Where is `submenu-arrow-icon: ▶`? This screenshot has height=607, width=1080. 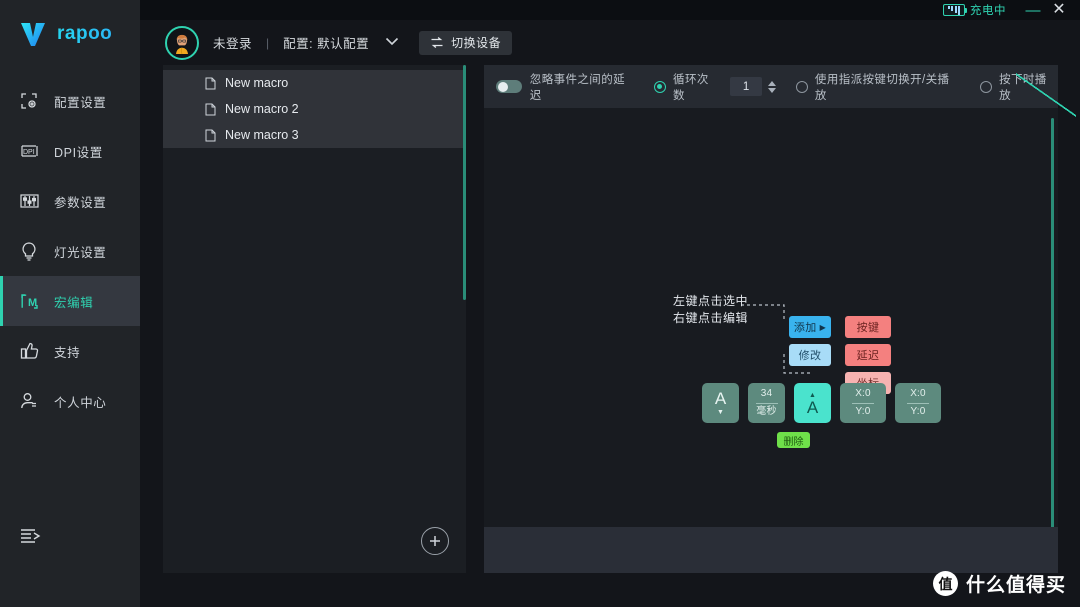
submenu-arrow-icon: ▶ is located at coordinates (823, 327).